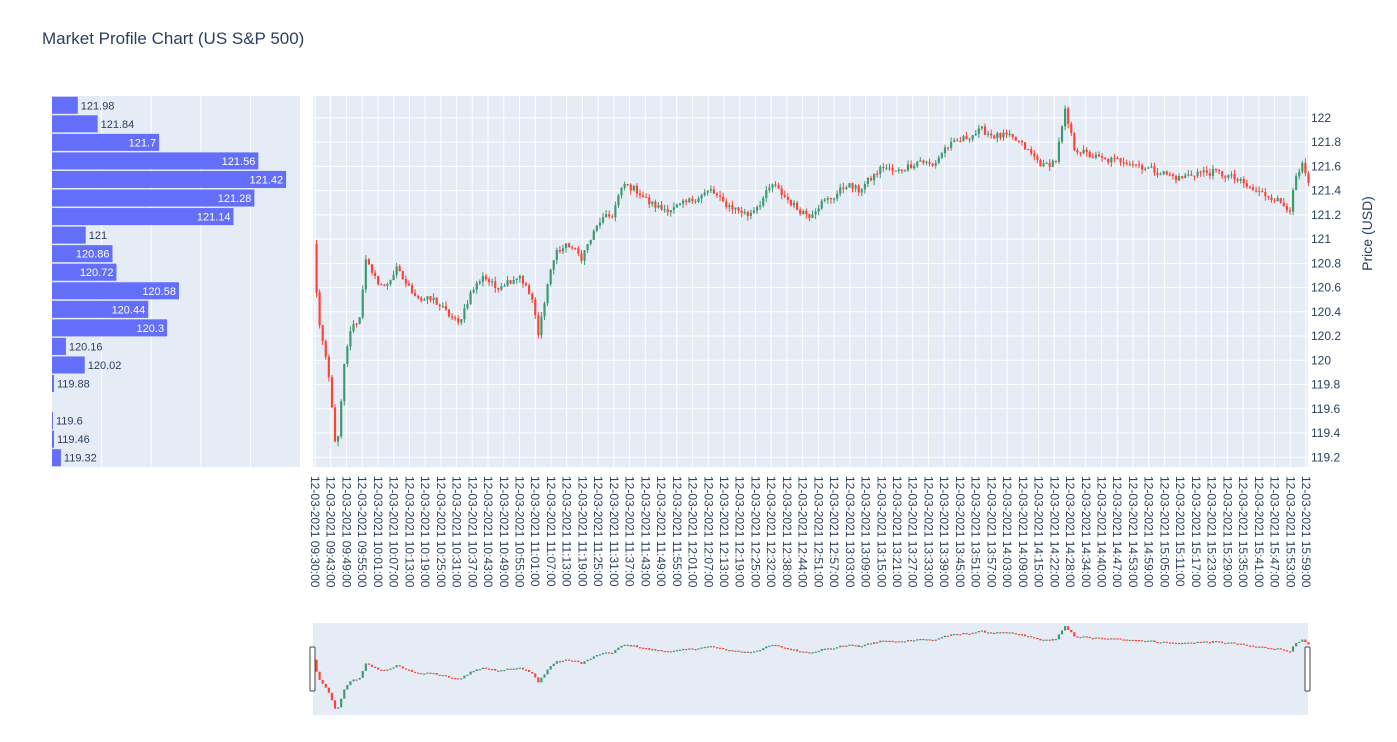 This screenshot has width=1397, height=742. What do you see at coordinates (1326, 166) in the screenshot?
I see `y-tick-label: 121.6` at bounding box center [1326, 166].